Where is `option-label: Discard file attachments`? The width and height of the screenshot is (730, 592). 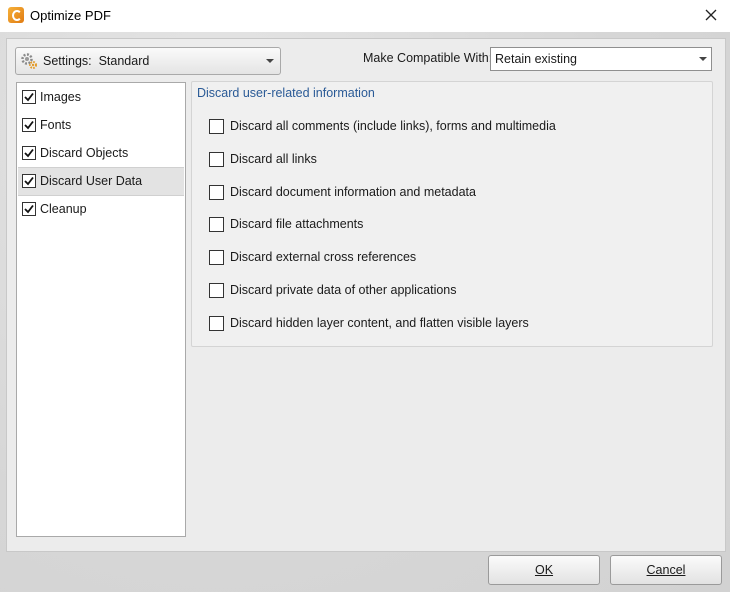
option-label: Discard file attachments is located at coordinates (297, 224).